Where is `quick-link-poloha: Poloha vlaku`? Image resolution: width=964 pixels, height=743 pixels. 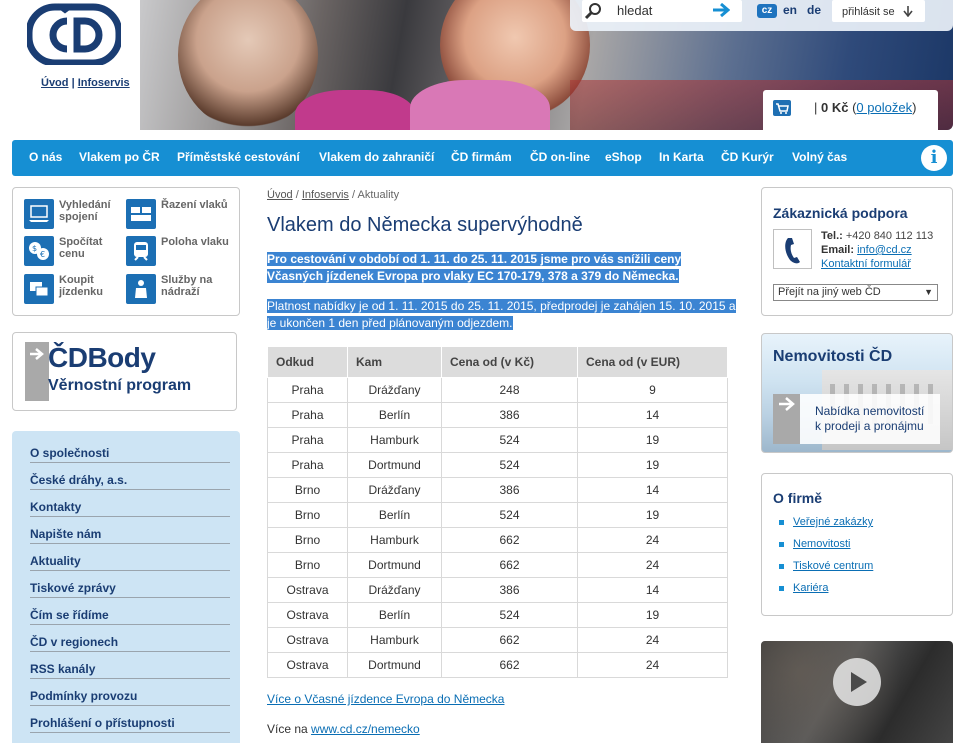 quick-link-poloha: Poloha vlaku is located at coordinates (177, 256).